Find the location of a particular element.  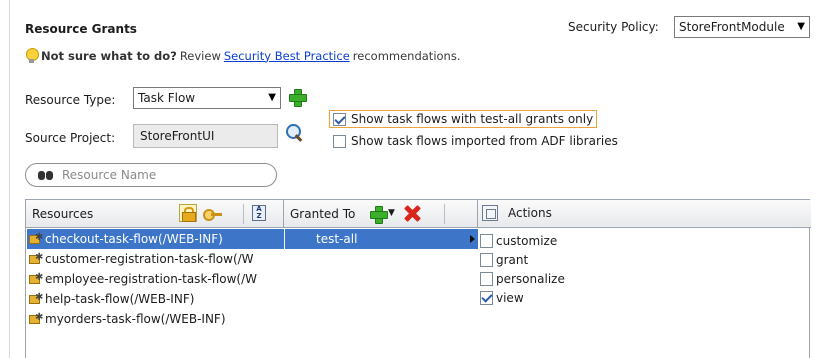

action-row: grant is located at coordinates (522, 259).